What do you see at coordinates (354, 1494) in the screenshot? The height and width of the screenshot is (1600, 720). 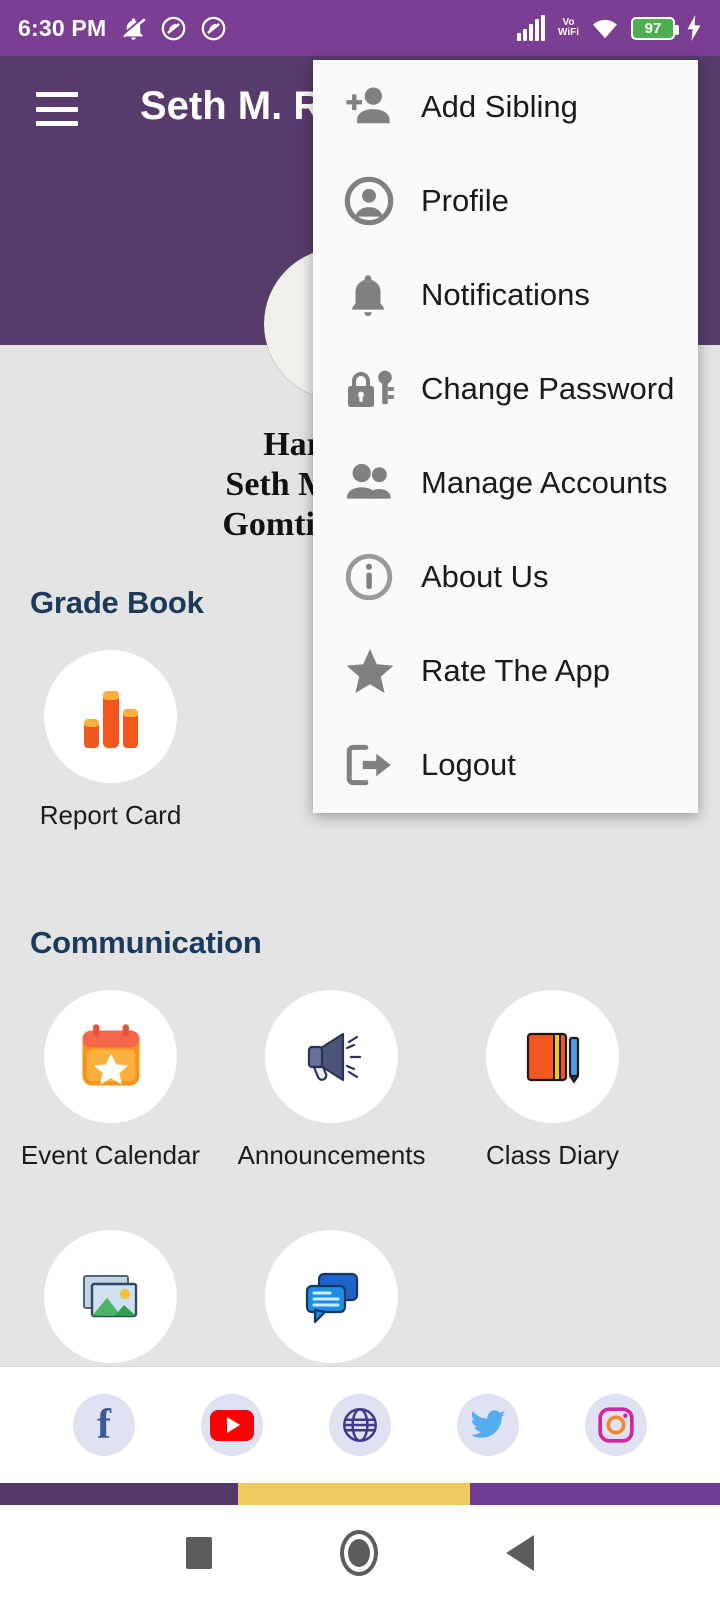 I see `color-strip-middle` at bounding box center [354, 1494].